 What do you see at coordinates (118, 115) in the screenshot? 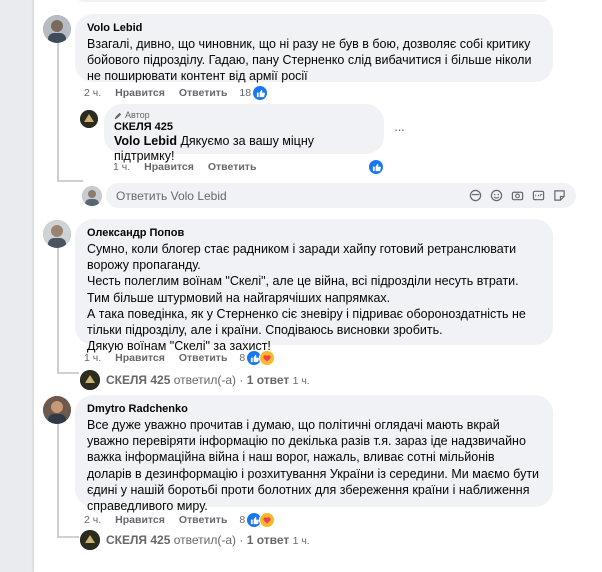
I see `pencil-icon` at bounding box center [118, 115].